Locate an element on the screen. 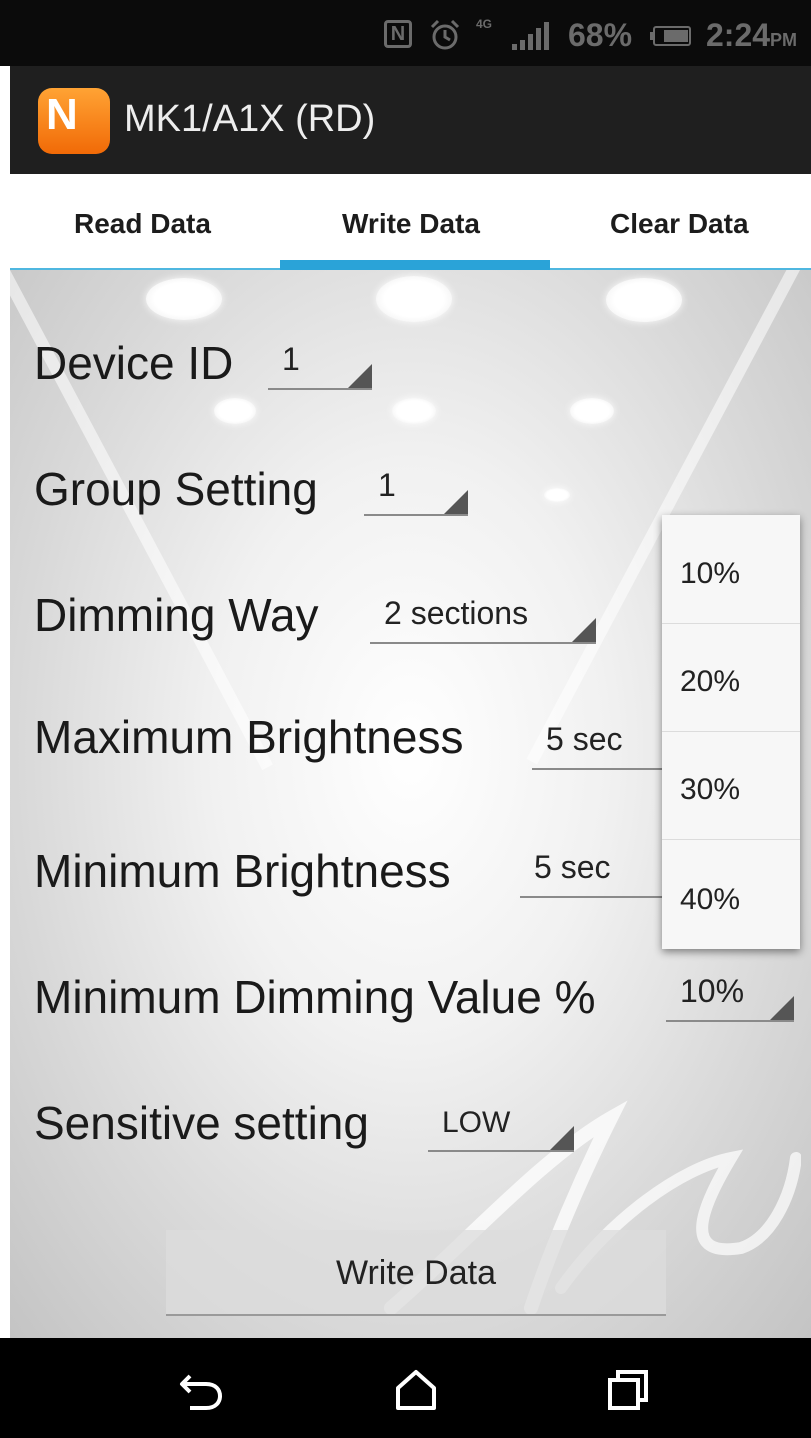  dropdown-option-label: 30% is located at coordinates (710, 789).